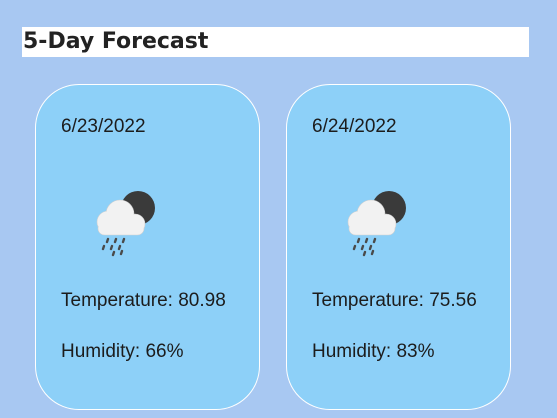  What do you see at coordinates (103, 126) in the screenshot?
I see `forecast-date: 6/23/2022` at bounding box center [103, 126].